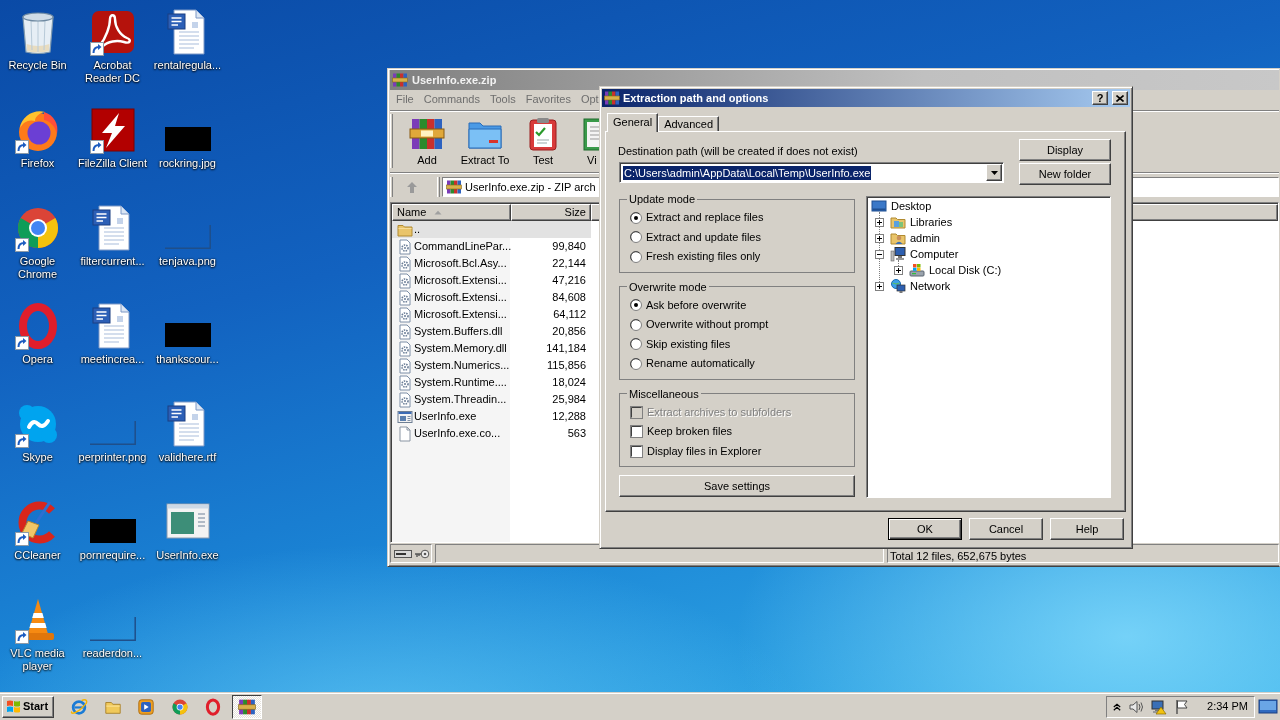  I want to click on radio-option: Ask before overwrite, so click(688, 305).